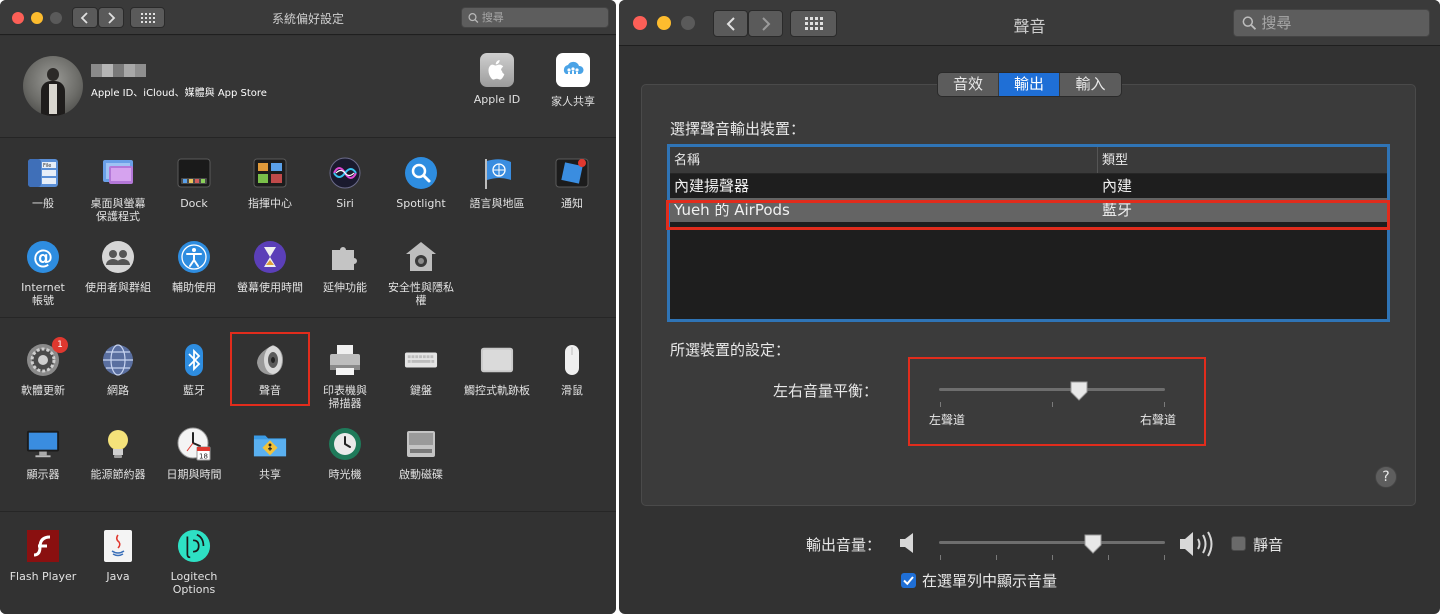 This screenshot has height=614, width=1440. What do you see at coordinates (497, 390) in the screenshot?
I see `pref-trackpad-label: 觸控式軌跡板` at bounding box center [497, 390].